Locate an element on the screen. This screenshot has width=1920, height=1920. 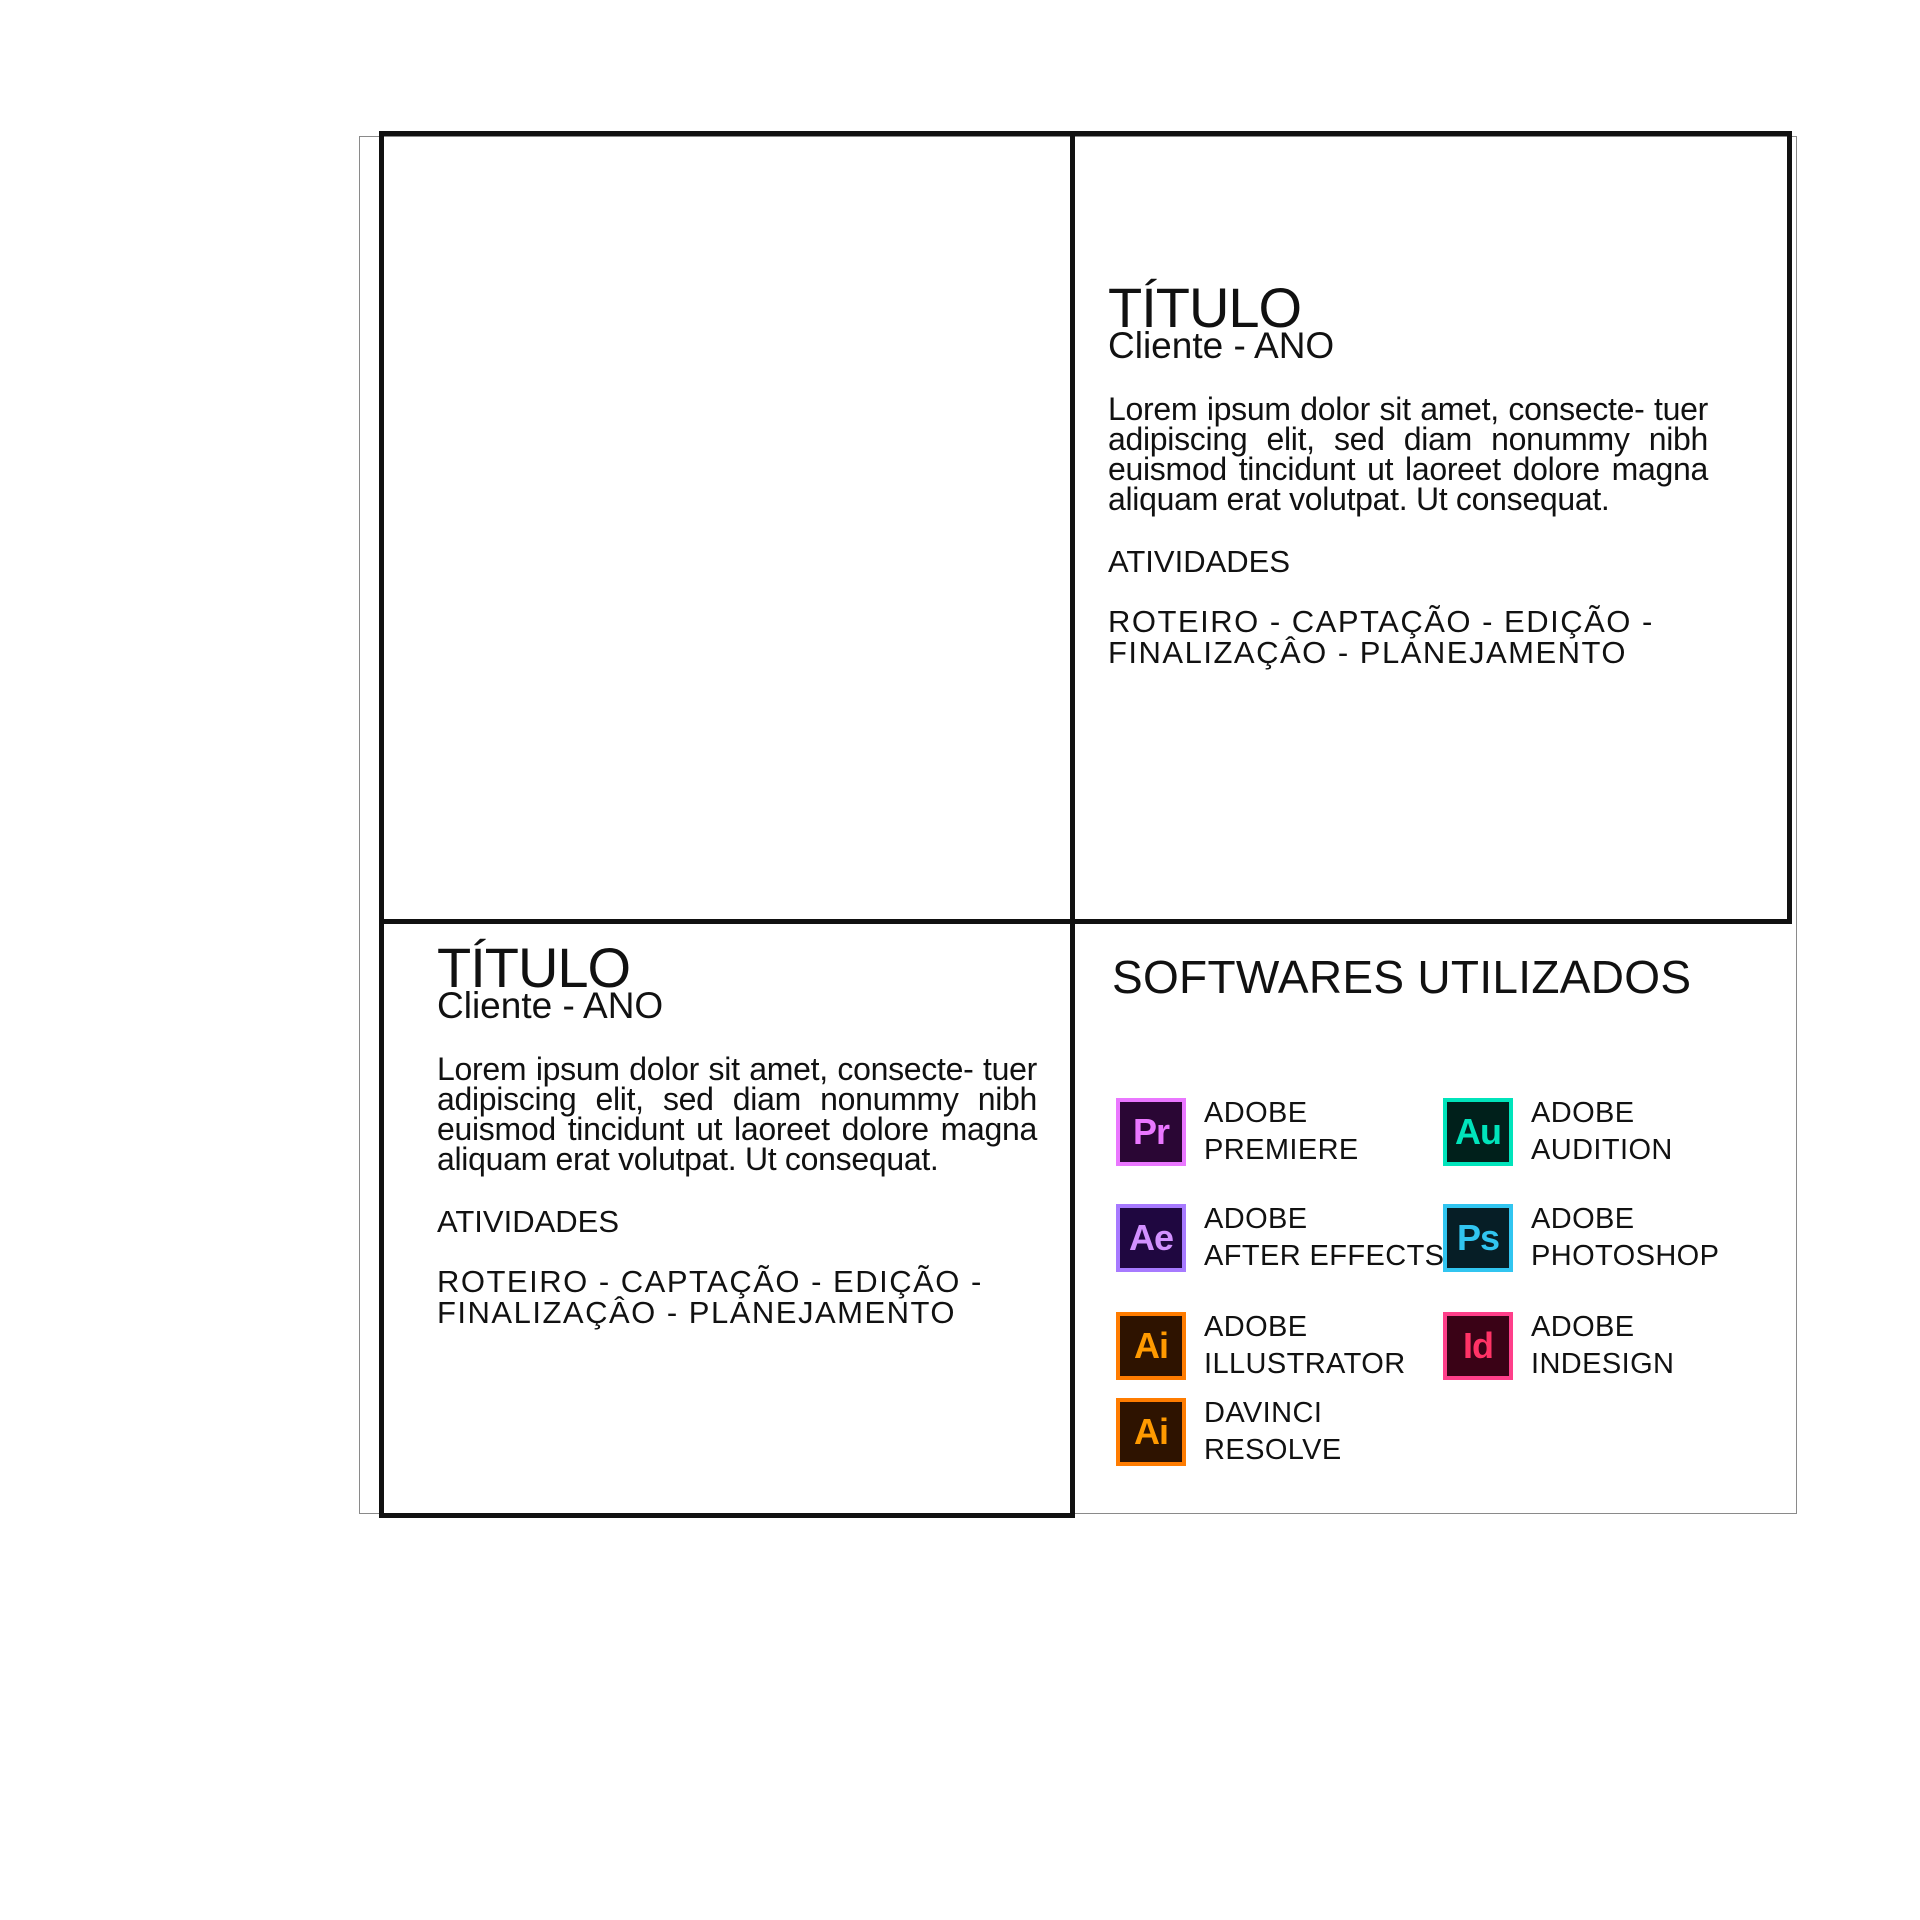
software-item-photoshop: Ps ADOBE PHOTOSHOP is located at coordinates (1581, 1238).